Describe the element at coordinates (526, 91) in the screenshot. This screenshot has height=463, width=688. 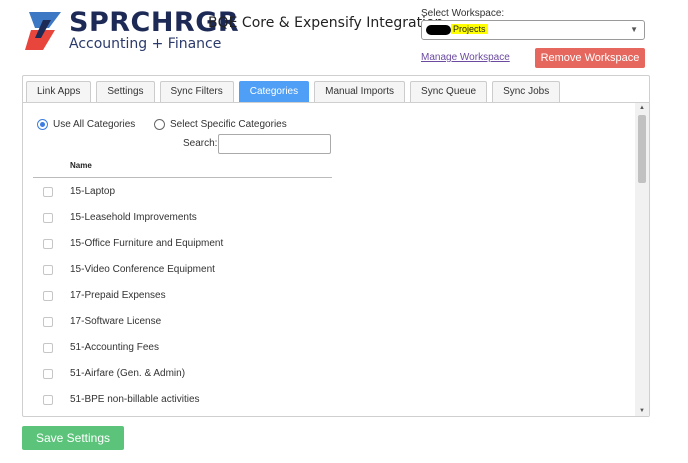
I see `tab-sync-jobs: Sync Jobs` at that location.